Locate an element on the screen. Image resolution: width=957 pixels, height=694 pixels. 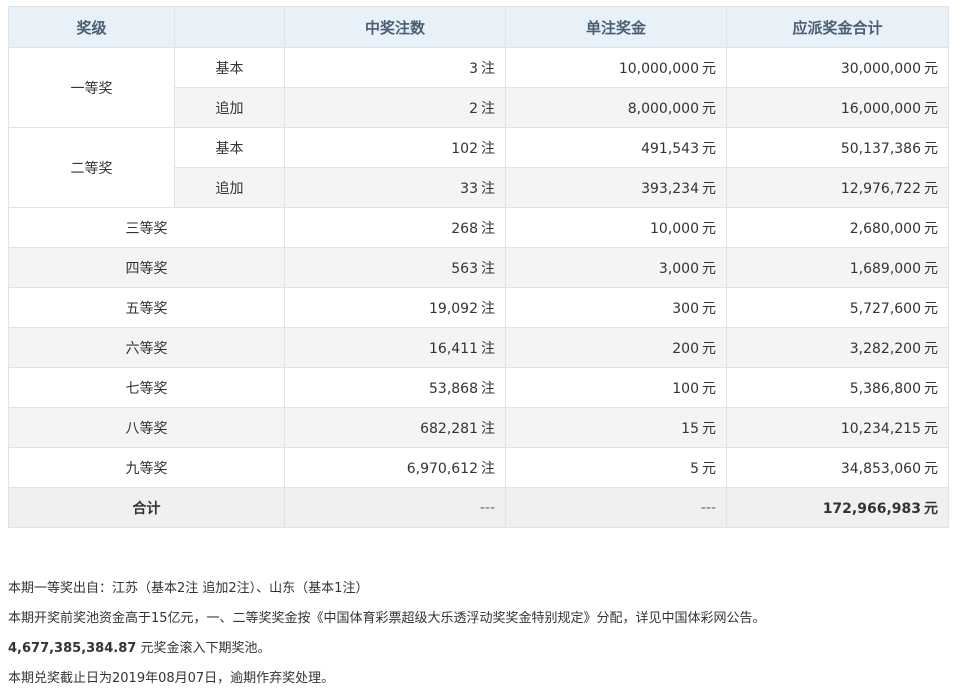
note-rollover: 4,677,385,384.87 元奖金滚入下期奖池。 is located at coordinates (139, 648).